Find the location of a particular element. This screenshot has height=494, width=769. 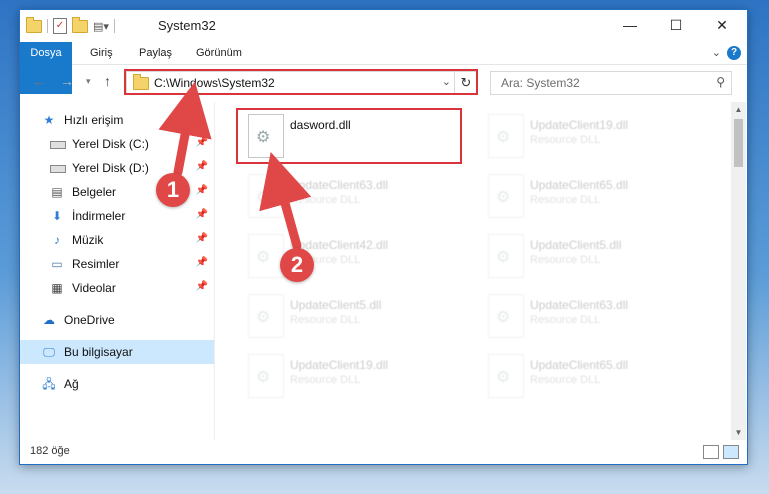

step-badge-2: 2 is located at coordinates (297, 265).